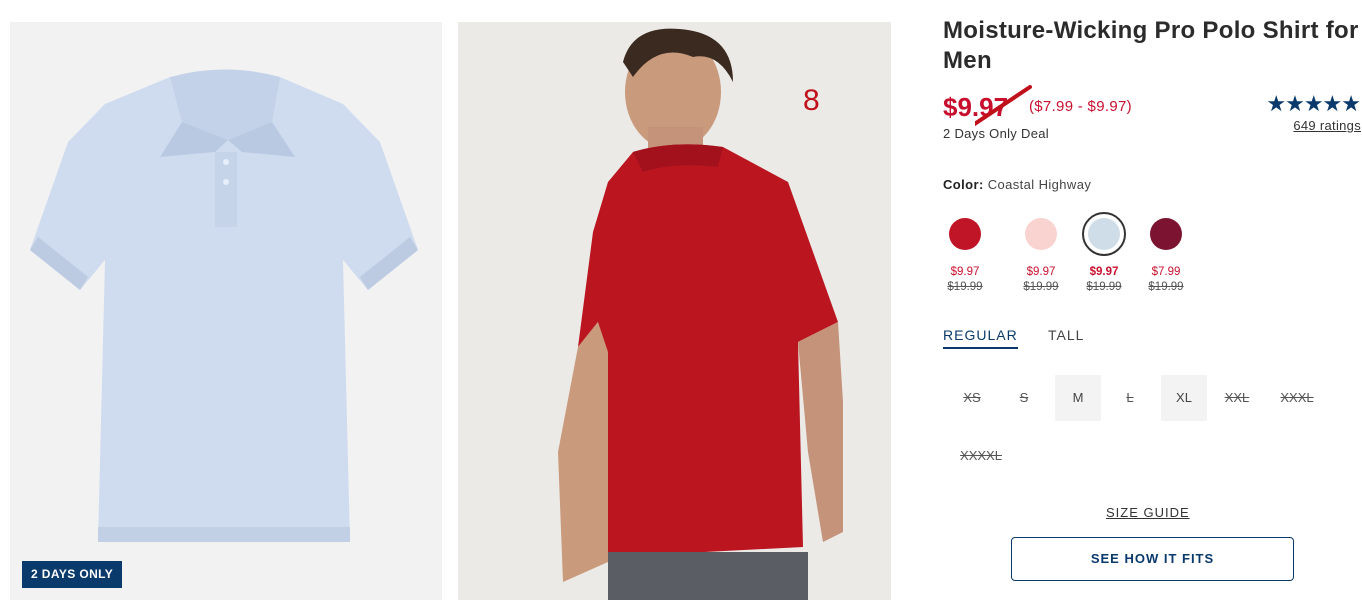  Describe the element at coordinates (1024, 398) in the screenshot. I see `size-option-s: S` at that location.